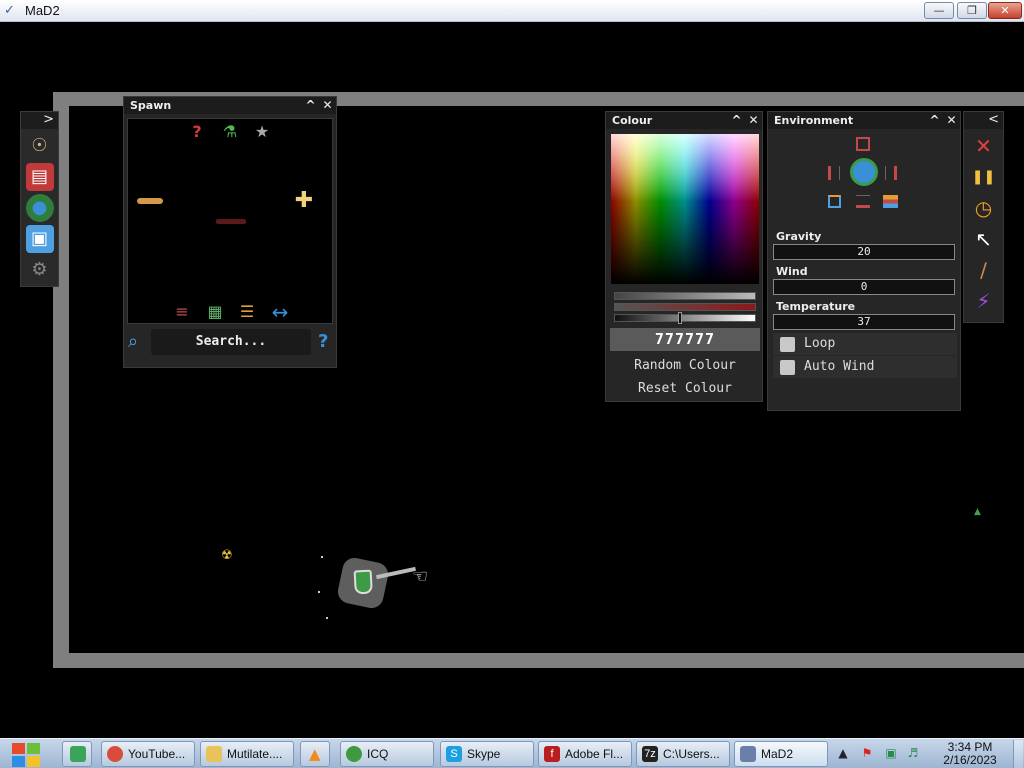  What do you see at coordinates (632, 120) in the screenshot?
I see `colour-panel-title: Colour` at bounding box center [632, 120].